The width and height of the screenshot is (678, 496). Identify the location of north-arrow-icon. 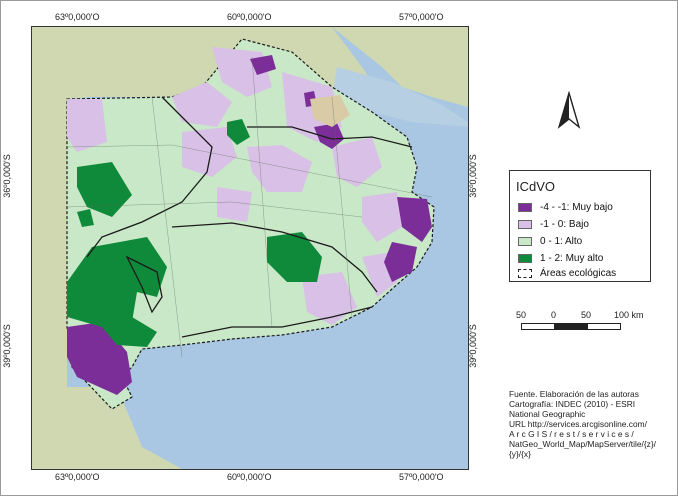
(569, 110).